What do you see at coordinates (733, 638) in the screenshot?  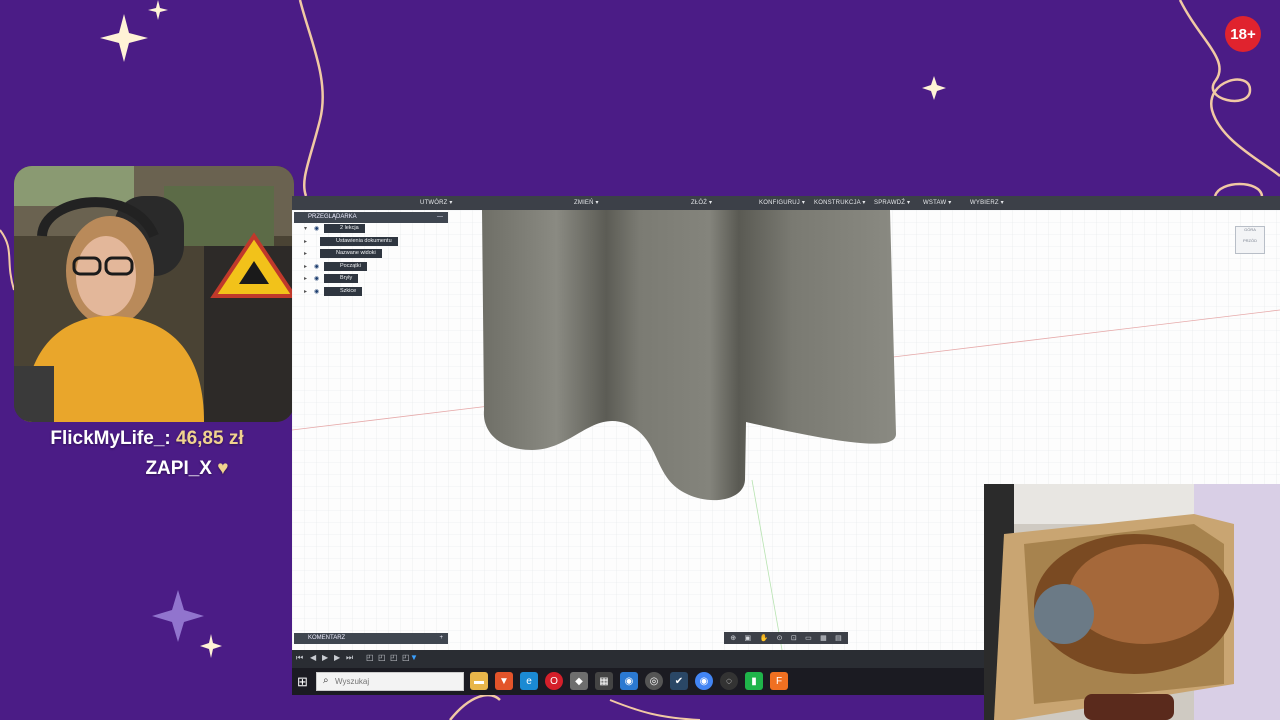 I see `orbit-icon: ⊕` at bounding box center [733, 638].